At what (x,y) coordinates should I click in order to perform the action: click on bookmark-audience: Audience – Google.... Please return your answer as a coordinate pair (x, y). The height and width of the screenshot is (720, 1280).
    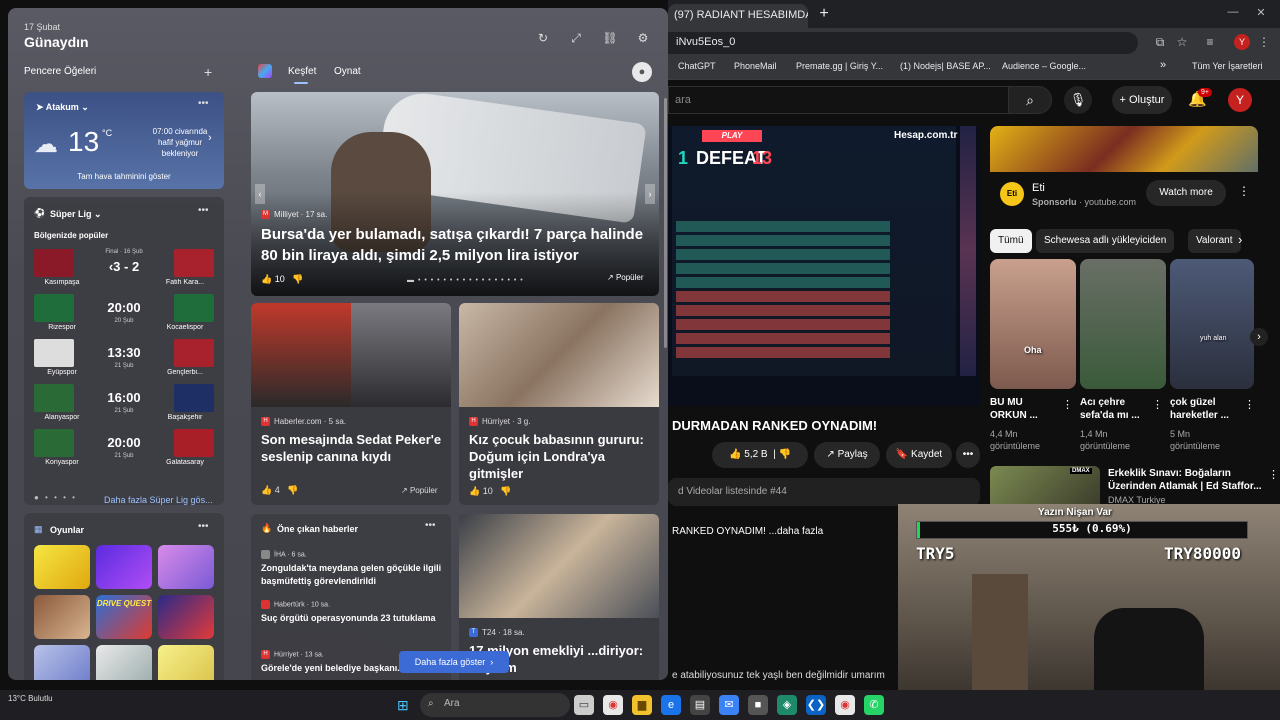
    Looking at the image, I should click on (1044, 66).